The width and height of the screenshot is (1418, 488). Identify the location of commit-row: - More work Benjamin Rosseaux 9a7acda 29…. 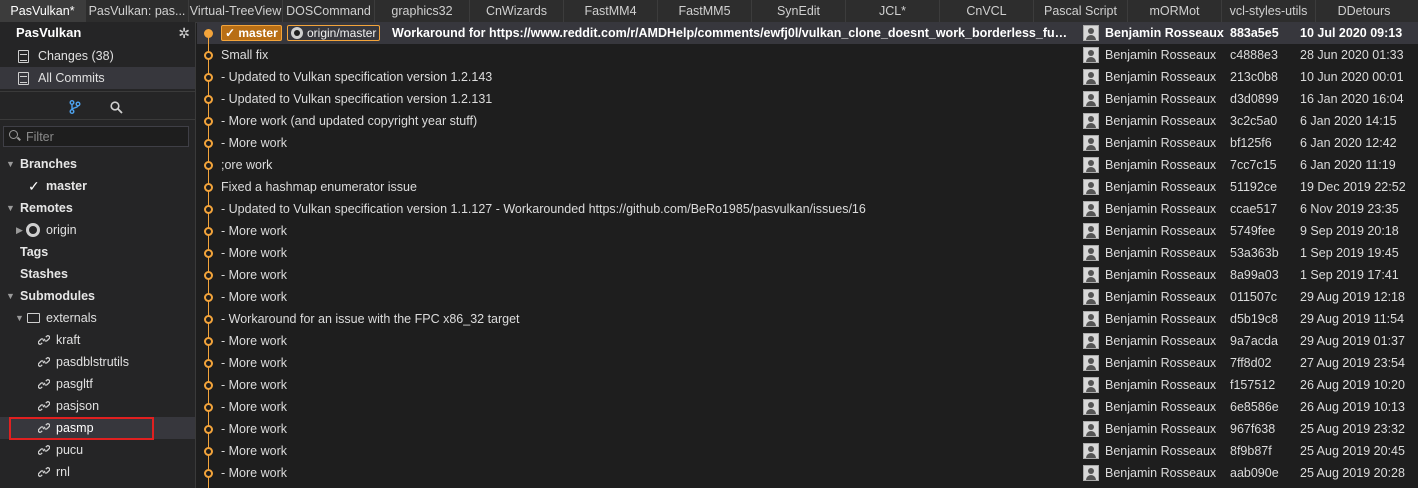
(807, 341).